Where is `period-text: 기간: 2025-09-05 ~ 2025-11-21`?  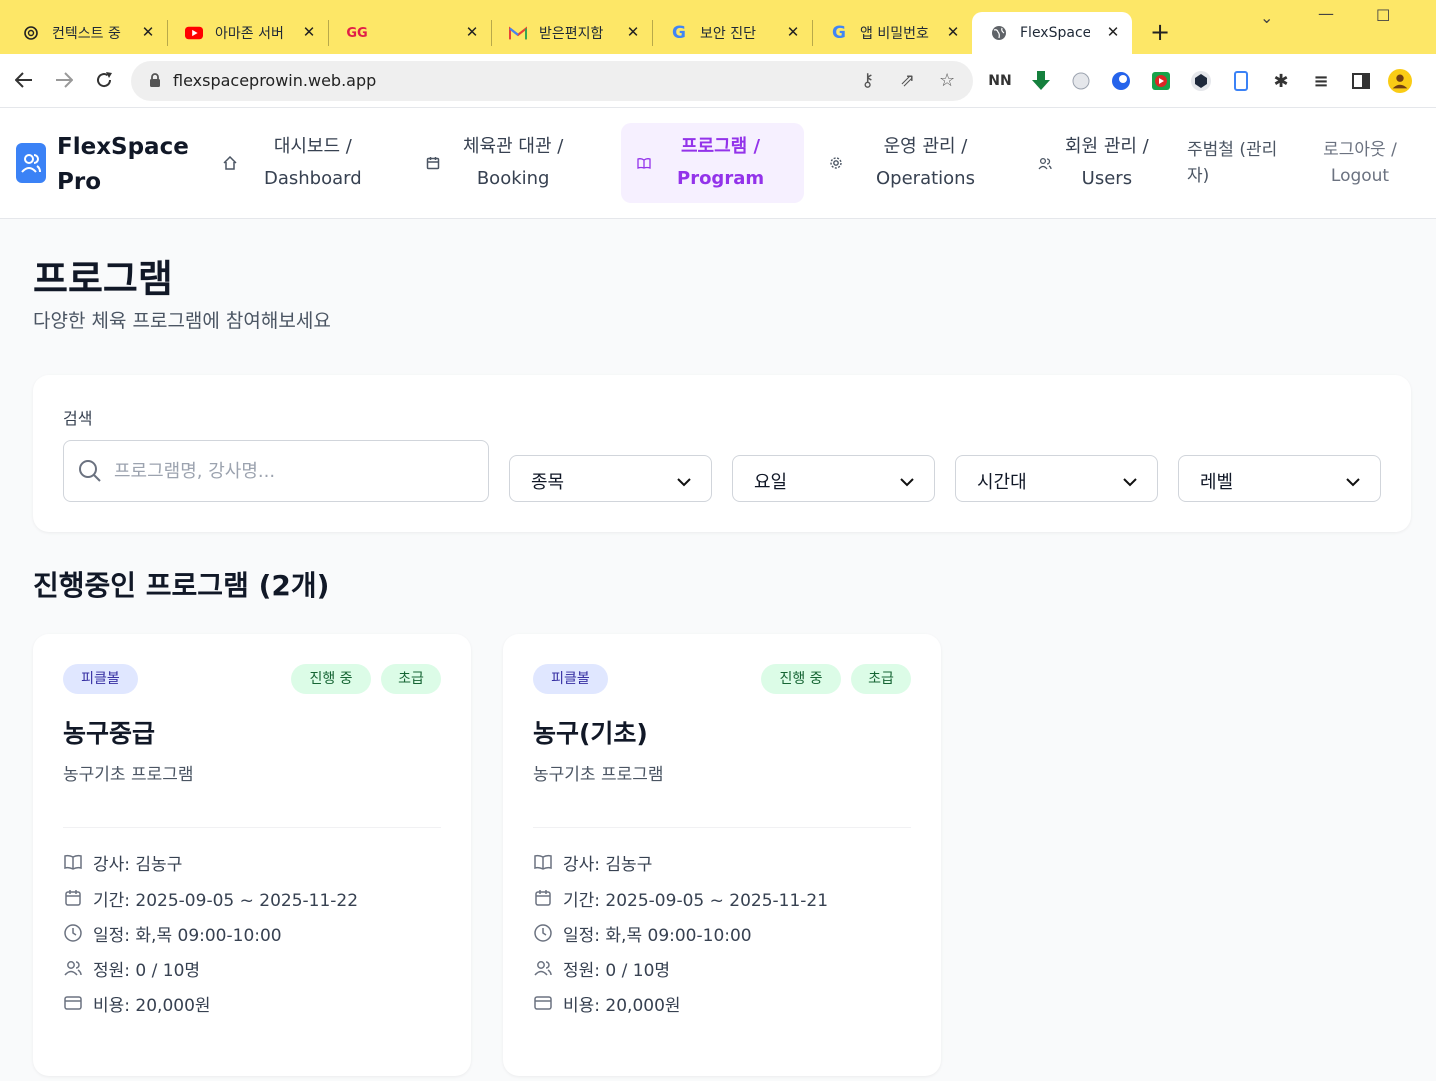
period-text: 기간: 2025-09-05 ~ 2025-11-21 is located at coordinates (696, 900).